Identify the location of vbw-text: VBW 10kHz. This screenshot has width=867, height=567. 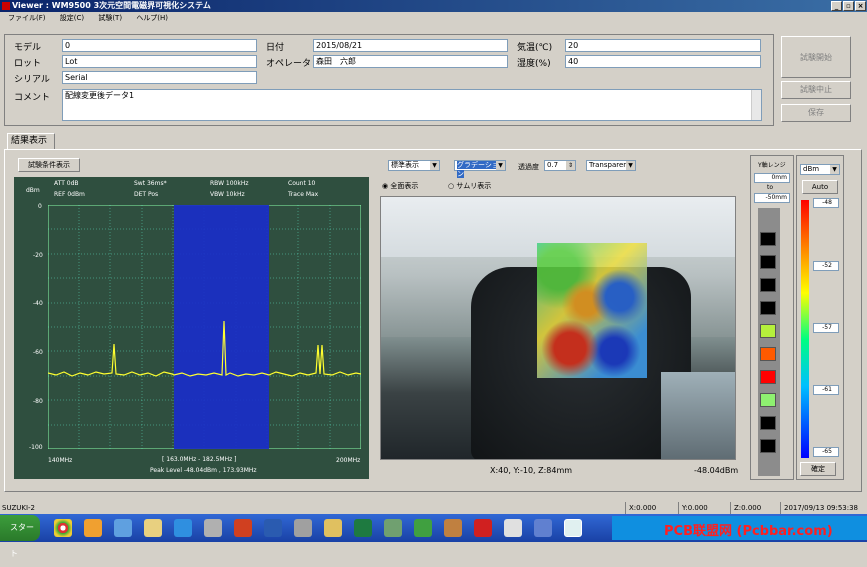
(227, 194).